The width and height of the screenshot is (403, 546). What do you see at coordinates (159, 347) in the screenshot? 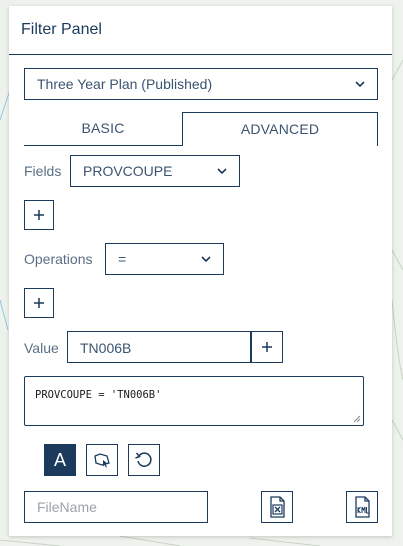
I see `value-input: TN006B` at bounding box center [159, 347].